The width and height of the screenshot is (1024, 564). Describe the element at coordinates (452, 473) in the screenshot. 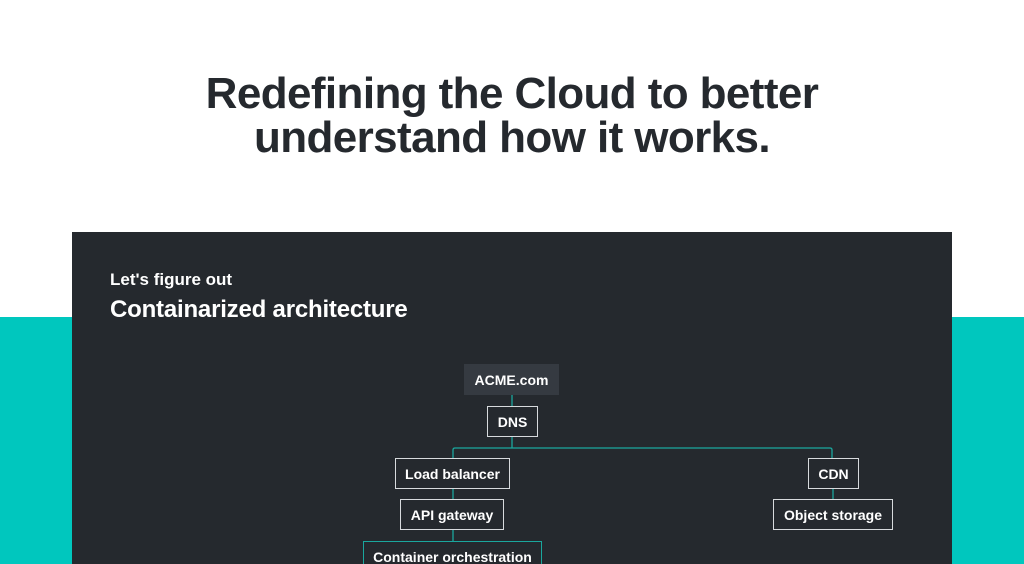

I see `node-load-balancer: Load balancer` at that location.